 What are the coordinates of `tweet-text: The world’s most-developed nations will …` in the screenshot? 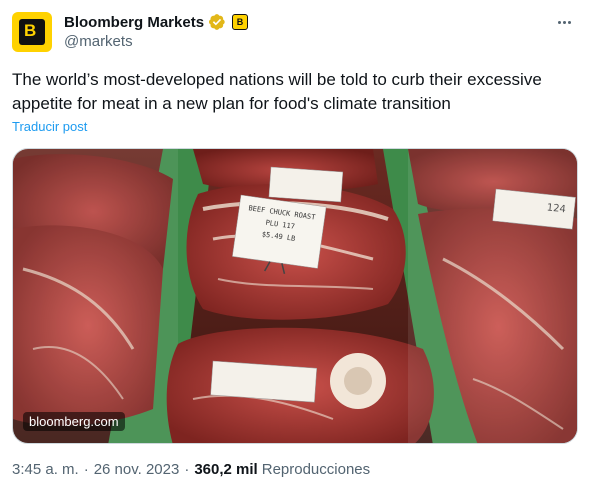 It's located at (277, 91).